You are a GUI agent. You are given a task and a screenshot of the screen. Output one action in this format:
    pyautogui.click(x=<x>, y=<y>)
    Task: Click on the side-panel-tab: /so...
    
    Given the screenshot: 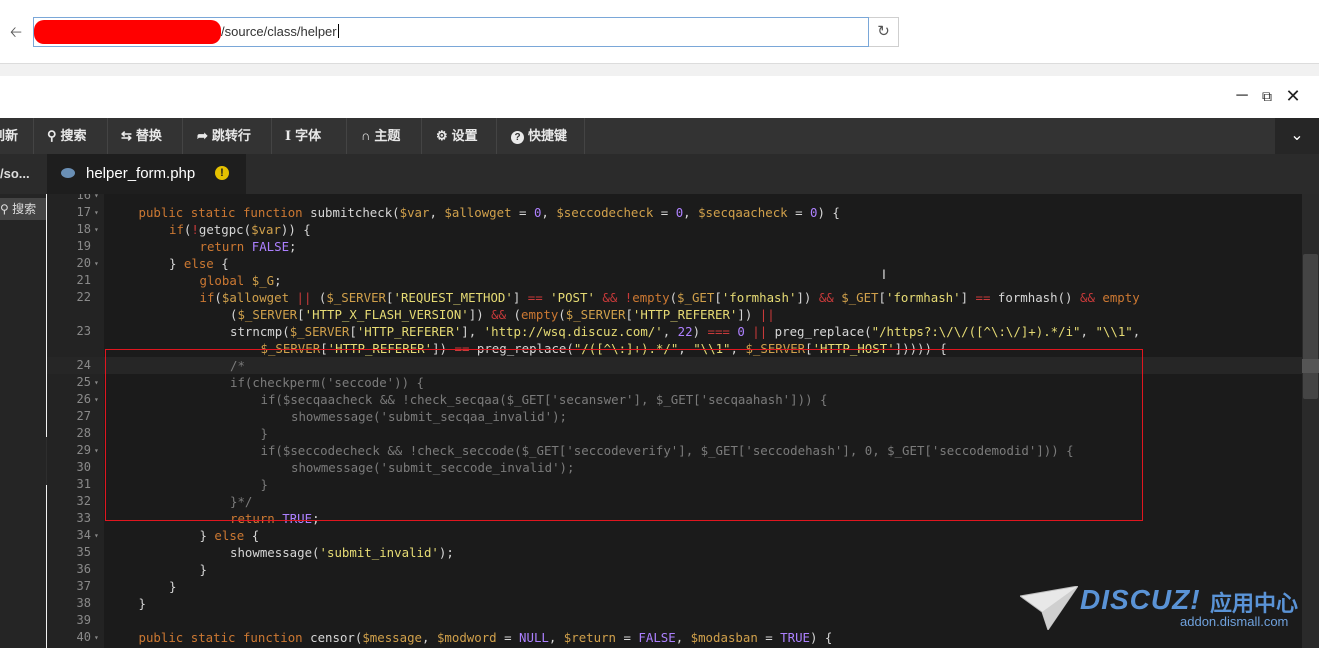 What is the action you would take?
    pyautogui.click(x=23, y=174)
    